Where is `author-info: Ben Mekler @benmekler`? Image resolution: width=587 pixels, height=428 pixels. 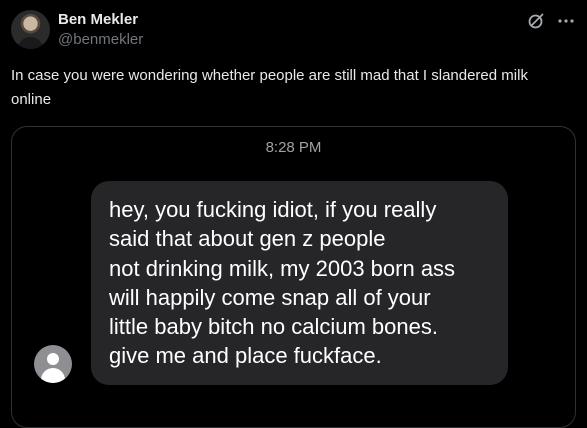
author-info: Ben Mekler @benmekler is located at coordinates (100, 30).